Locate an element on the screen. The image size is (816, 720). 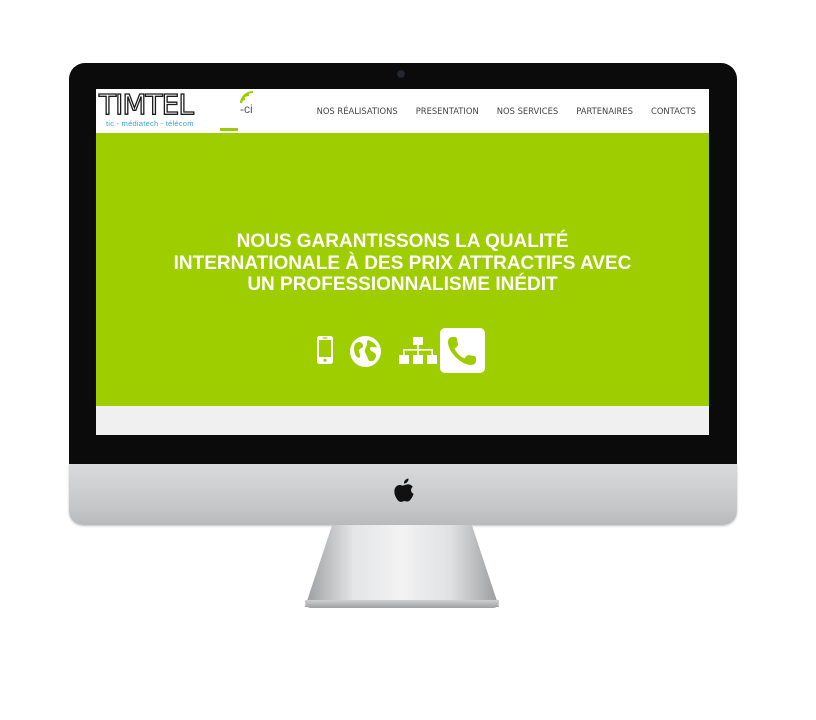
network-sitemap-icon is located at coordinates (418, 352).